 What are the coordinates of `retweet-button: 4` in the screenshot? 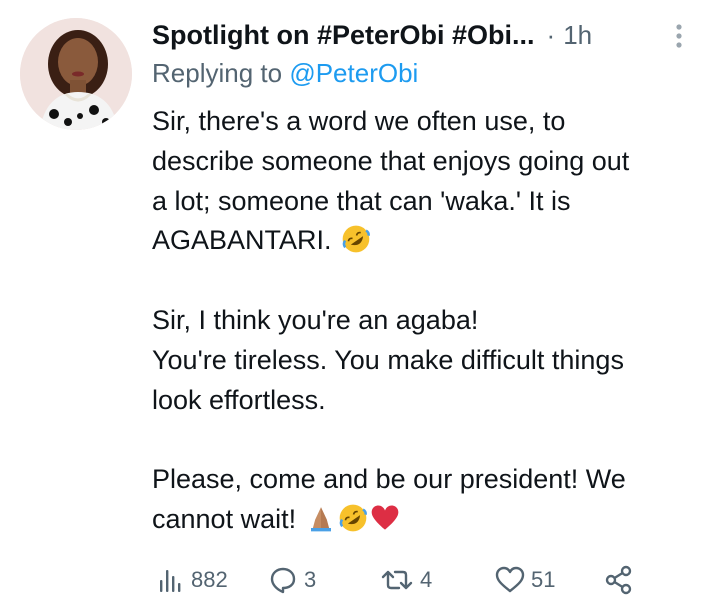 It's located at (406, 580).